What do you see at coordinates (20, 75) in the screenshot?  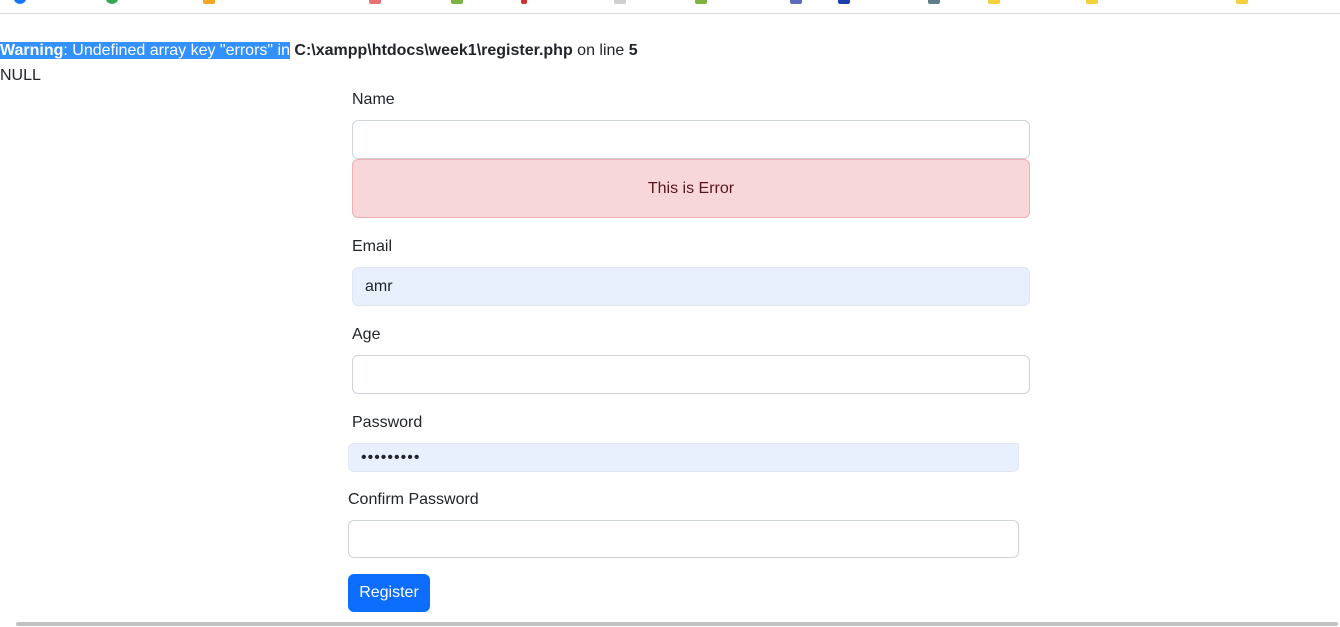 I see `var-dump-output: NULL` at bounding box center [20, 75].